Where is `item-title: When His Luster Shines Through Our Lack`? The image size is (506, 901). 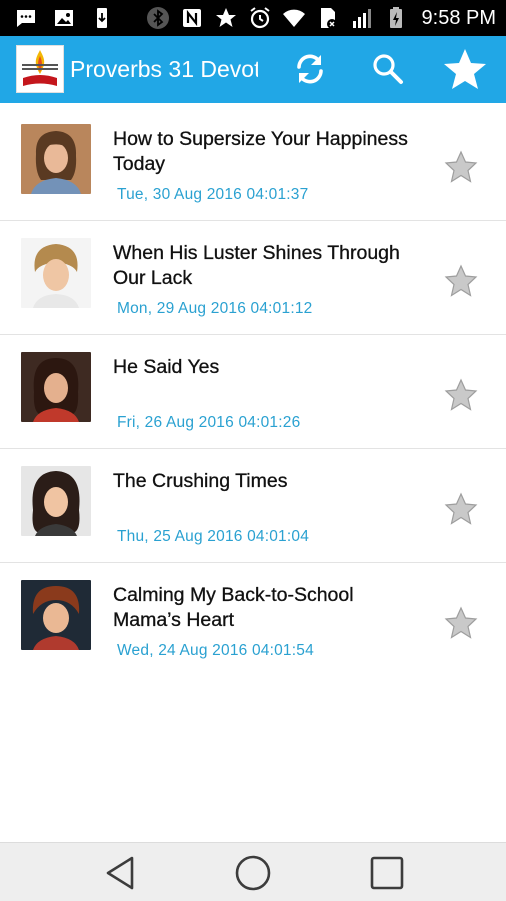 item-title: When His Luster Shines Through Our Lack is located at coordinates (256, 265).